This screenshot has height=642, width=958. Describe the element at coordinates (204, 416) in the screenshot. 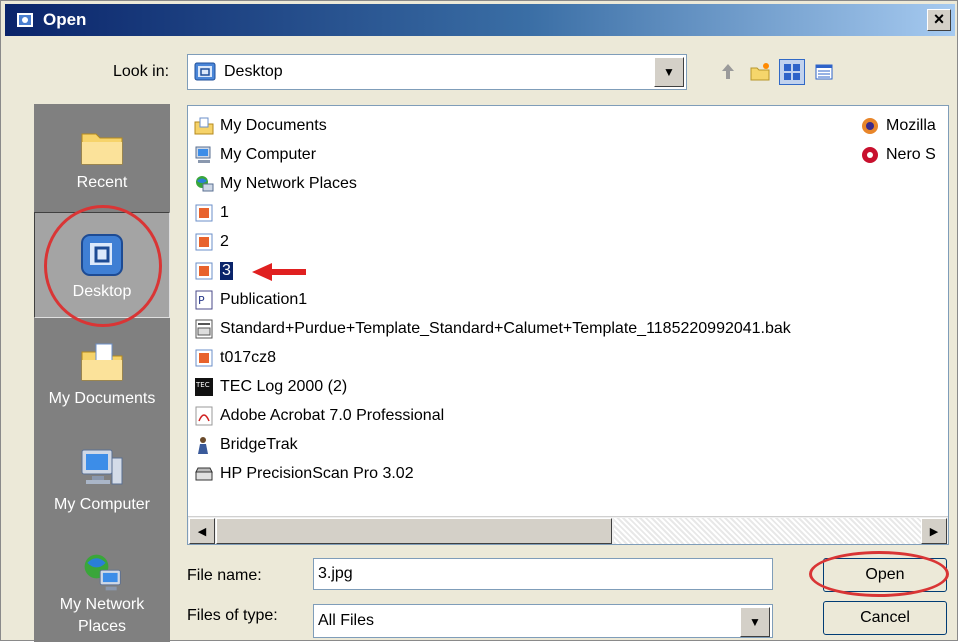

I see `acrobat-shortcut-icon` at that location.